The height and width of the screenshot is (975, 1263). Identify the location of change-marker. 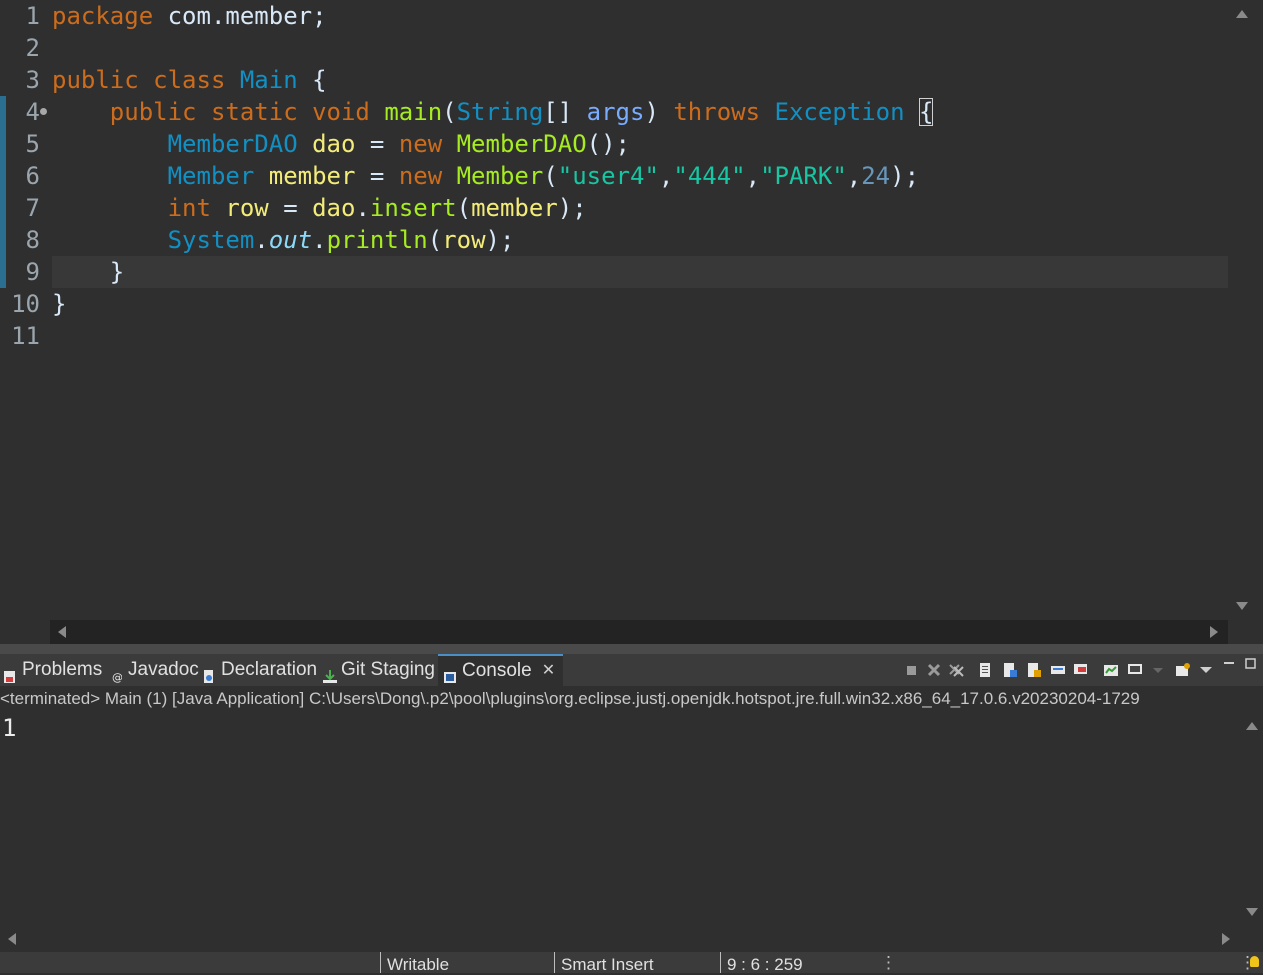
(3, 192).